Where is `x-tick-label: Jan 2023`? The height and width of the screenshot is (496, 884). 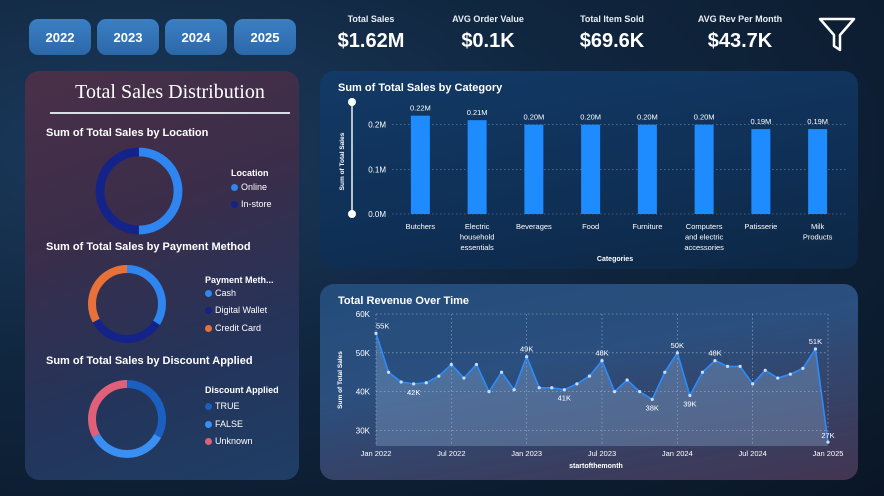
x-tick-label: Jan 2023 is located at coordinates (526, 453).